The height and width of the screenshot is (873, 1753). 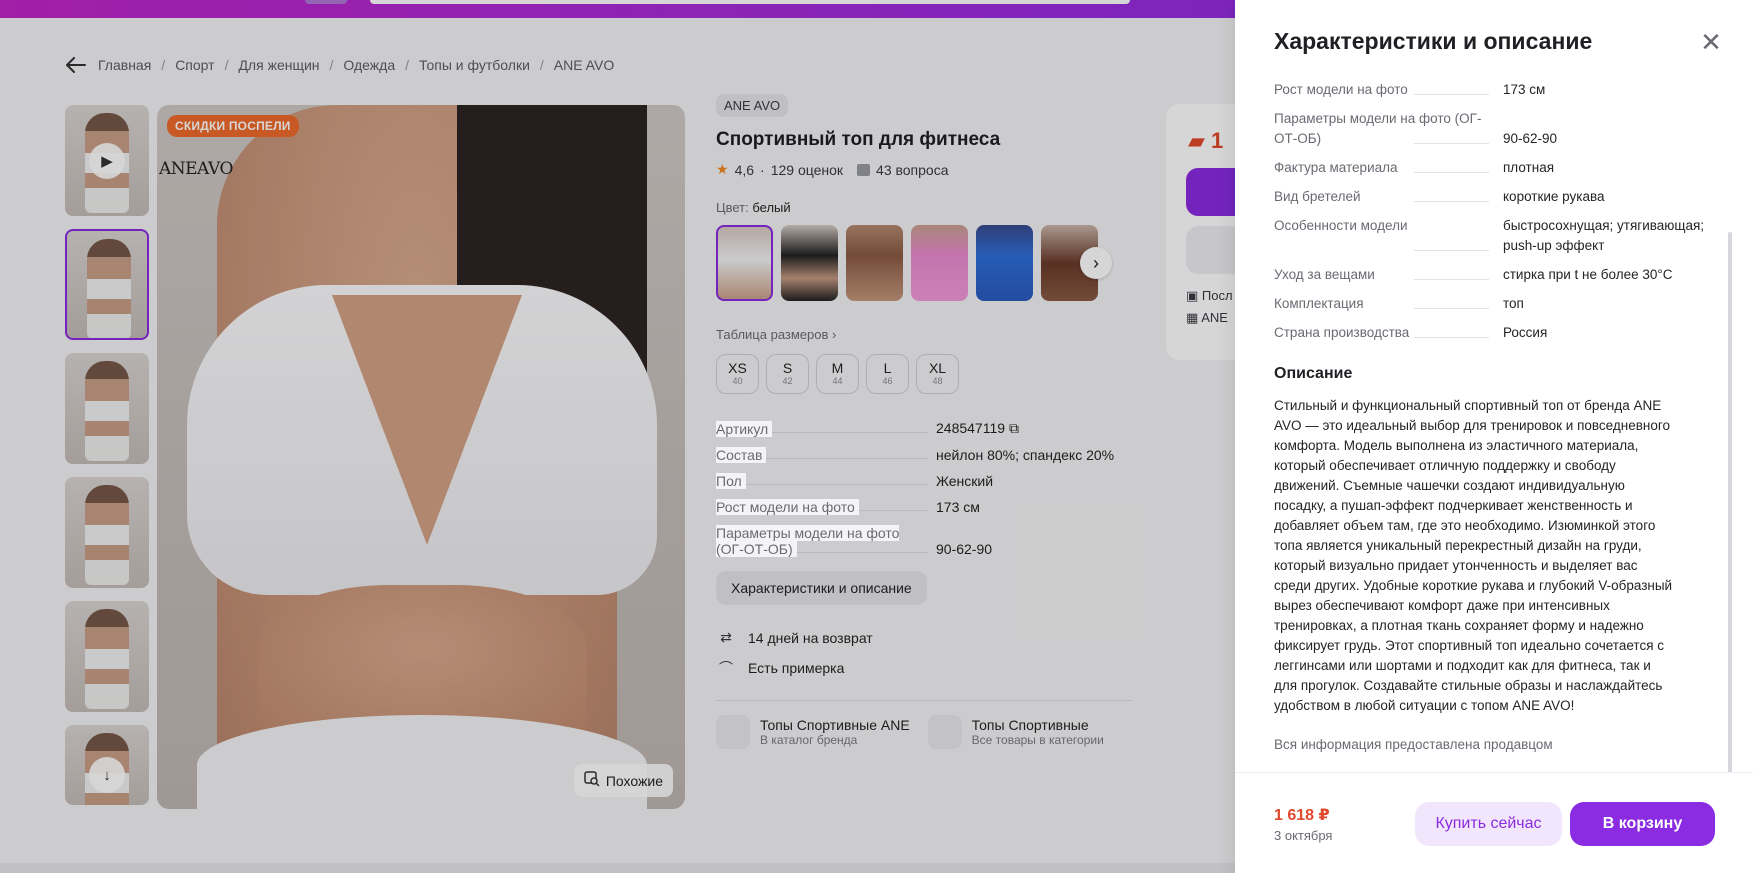 What do you see at coordinates (1525, 332) in the screenshot?
I see `drawer-spec-value: Россия` at bounding box center [1525, 332].